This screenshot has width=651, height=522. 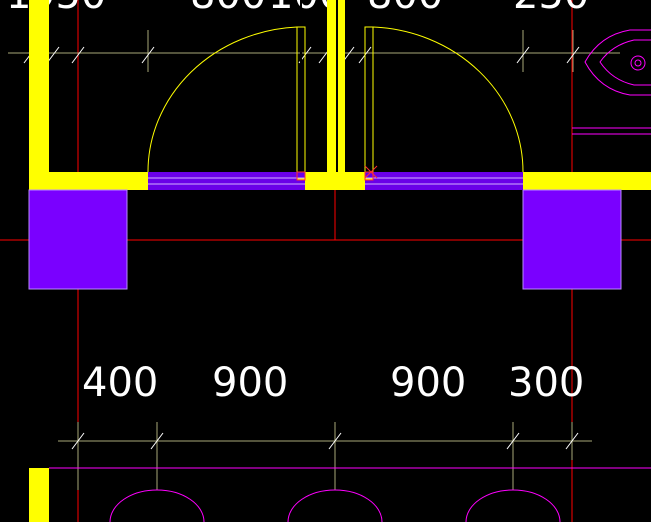 I want to click on door-right-arc, so click(x=448, y=99).